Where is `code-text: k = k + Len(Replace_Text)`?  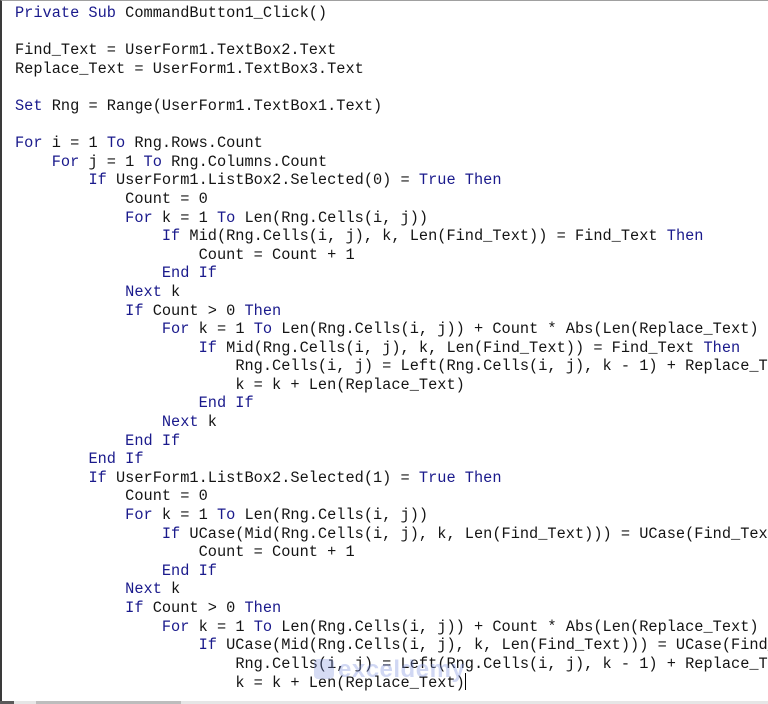
code-text: k = k + Len(Replace_Text) is located at coordinates (350, 683).